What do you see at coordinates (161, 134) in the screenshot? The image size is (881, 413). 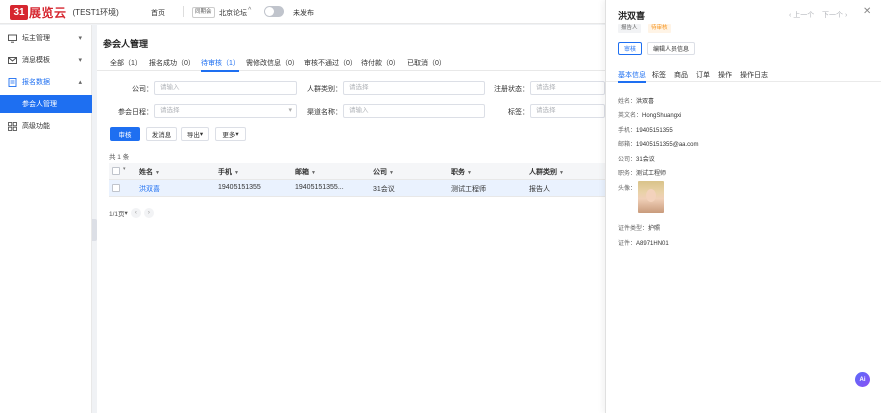 I see `send-message-button: 发消息` at bounding box center [161, 134].